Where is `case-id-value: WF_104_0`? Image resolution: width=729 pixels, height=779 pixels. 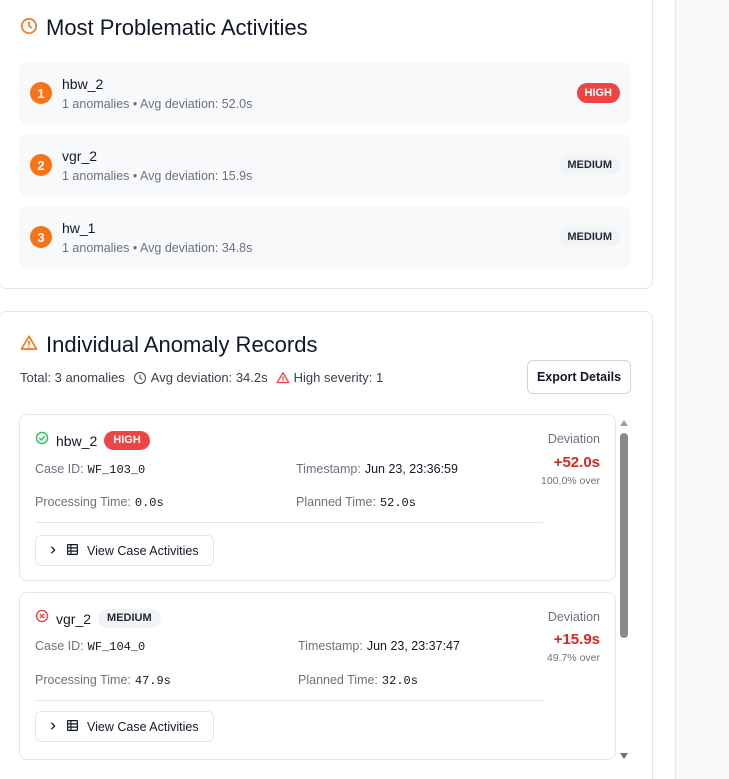 case-id-value: WF_104_0 is located at coordinates (116, 647).